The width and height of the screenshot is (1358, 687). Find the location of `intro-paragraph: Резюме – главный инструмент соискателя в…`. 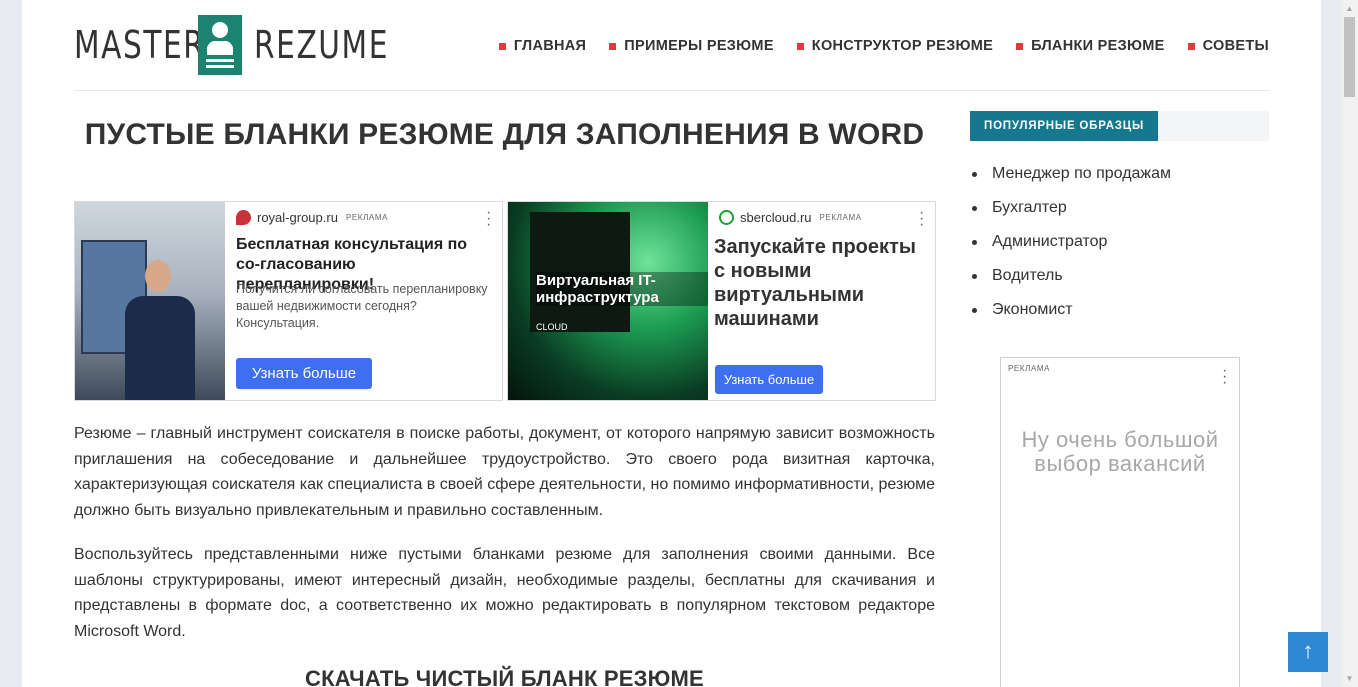

intro-paragraph: Резюме – главный инструмент соискателя в… is located at coordinates (504, 472).